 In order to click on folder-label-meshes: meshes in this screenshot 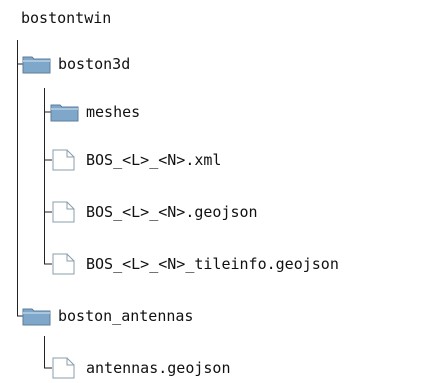, I will do `click(113, 112)`.